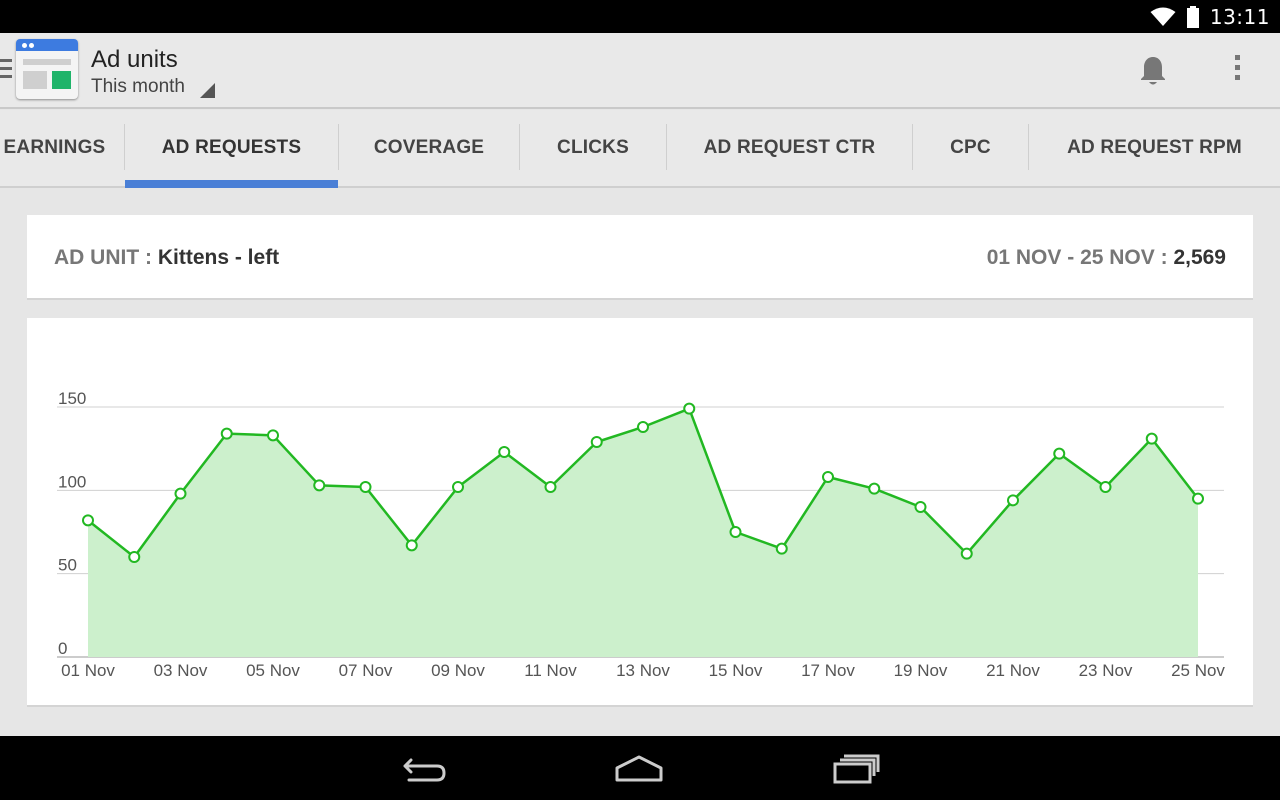 The height and width of the screenshot is (800, 1280). I want to click on notification-bell-icon, so click(1153, 71).